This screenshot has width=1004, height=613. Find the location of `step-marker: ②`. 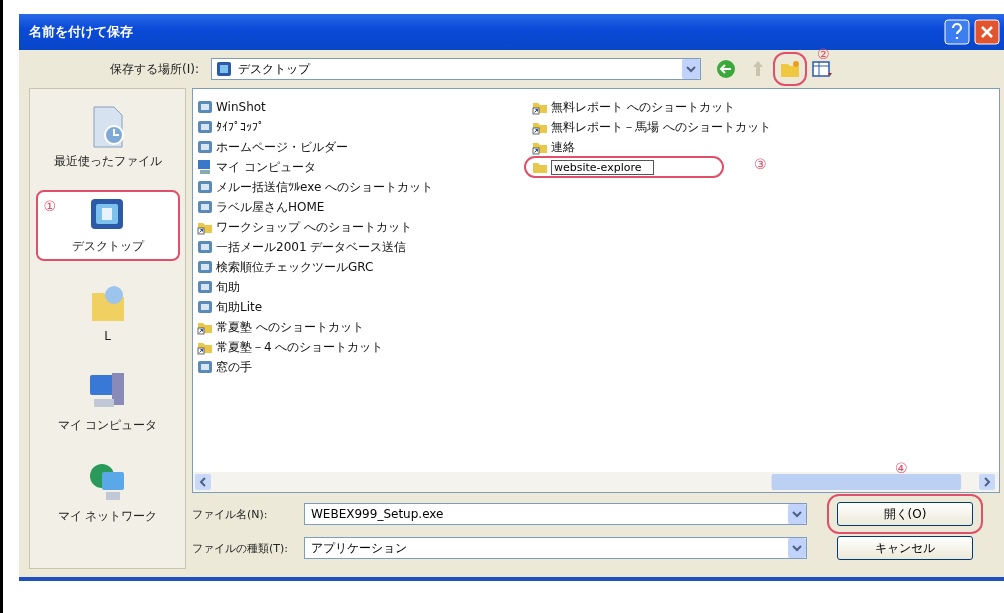

step-marker: ② is located at coordinates (823, 54).